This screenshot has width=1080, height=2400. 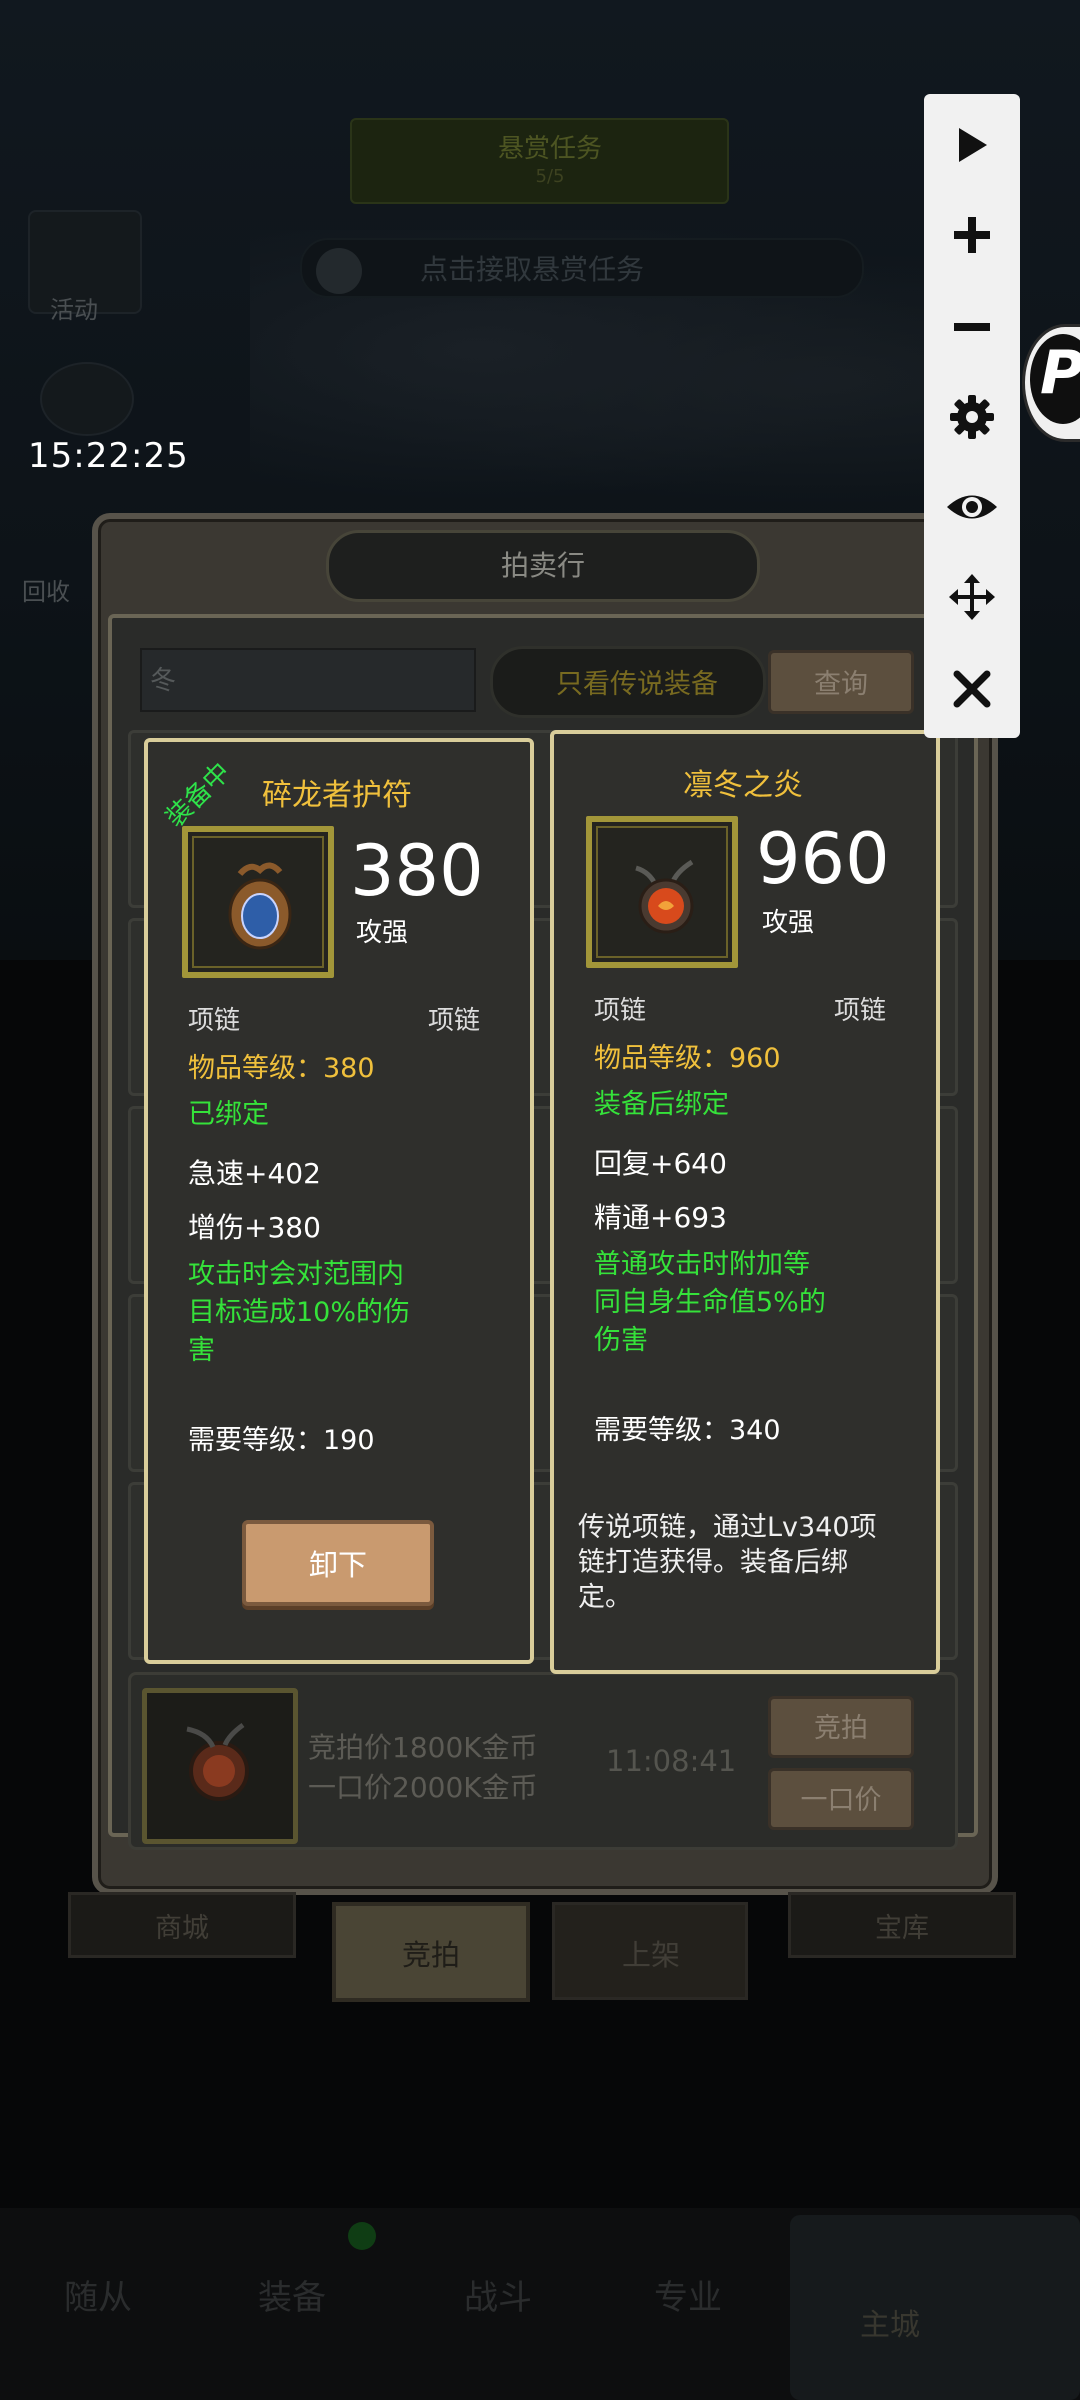 I want to click on tab-list-item-label: 上架, so click(x=650, y=1955).